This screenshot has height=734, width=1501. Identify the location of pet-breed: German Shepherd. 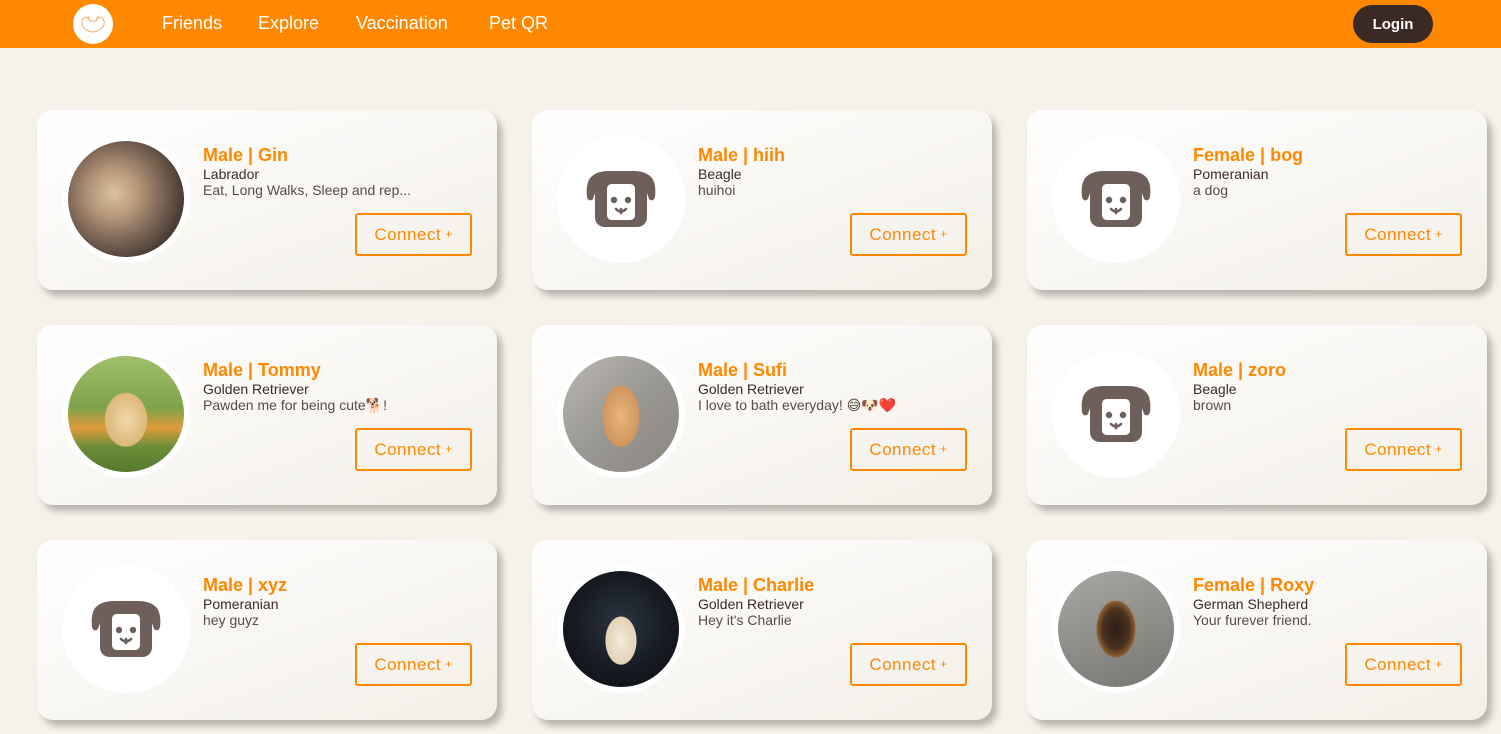
(1251, 604).